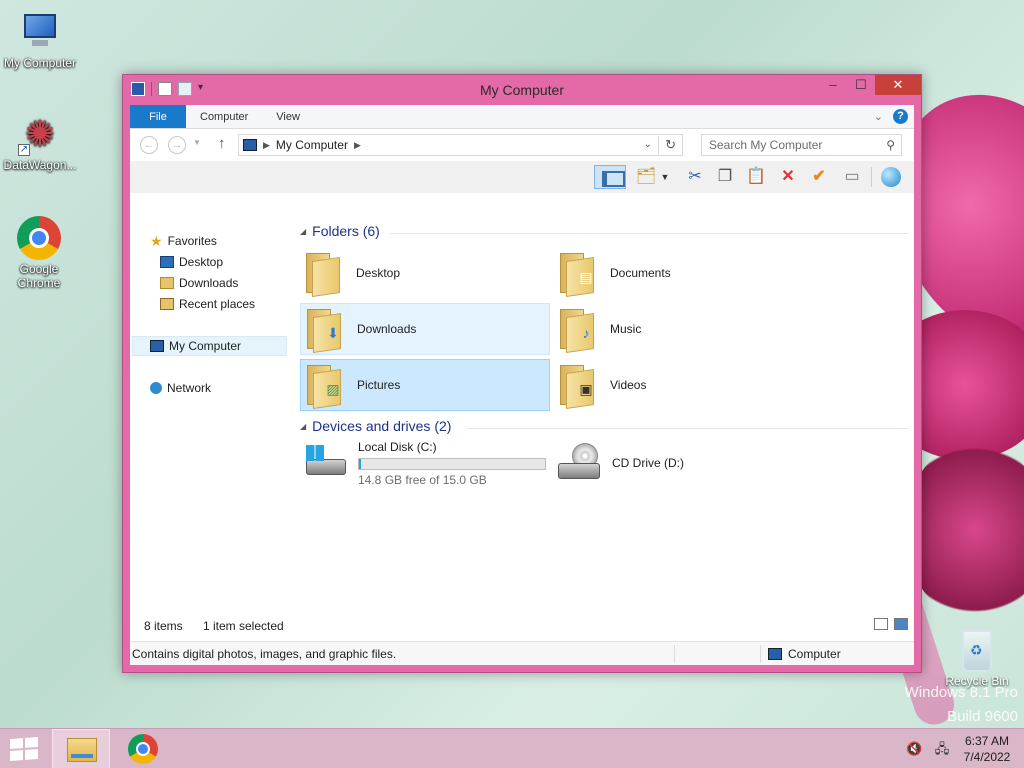  I want to click on desktop-icon-chrome: Google Chrome, so click(39, 253).